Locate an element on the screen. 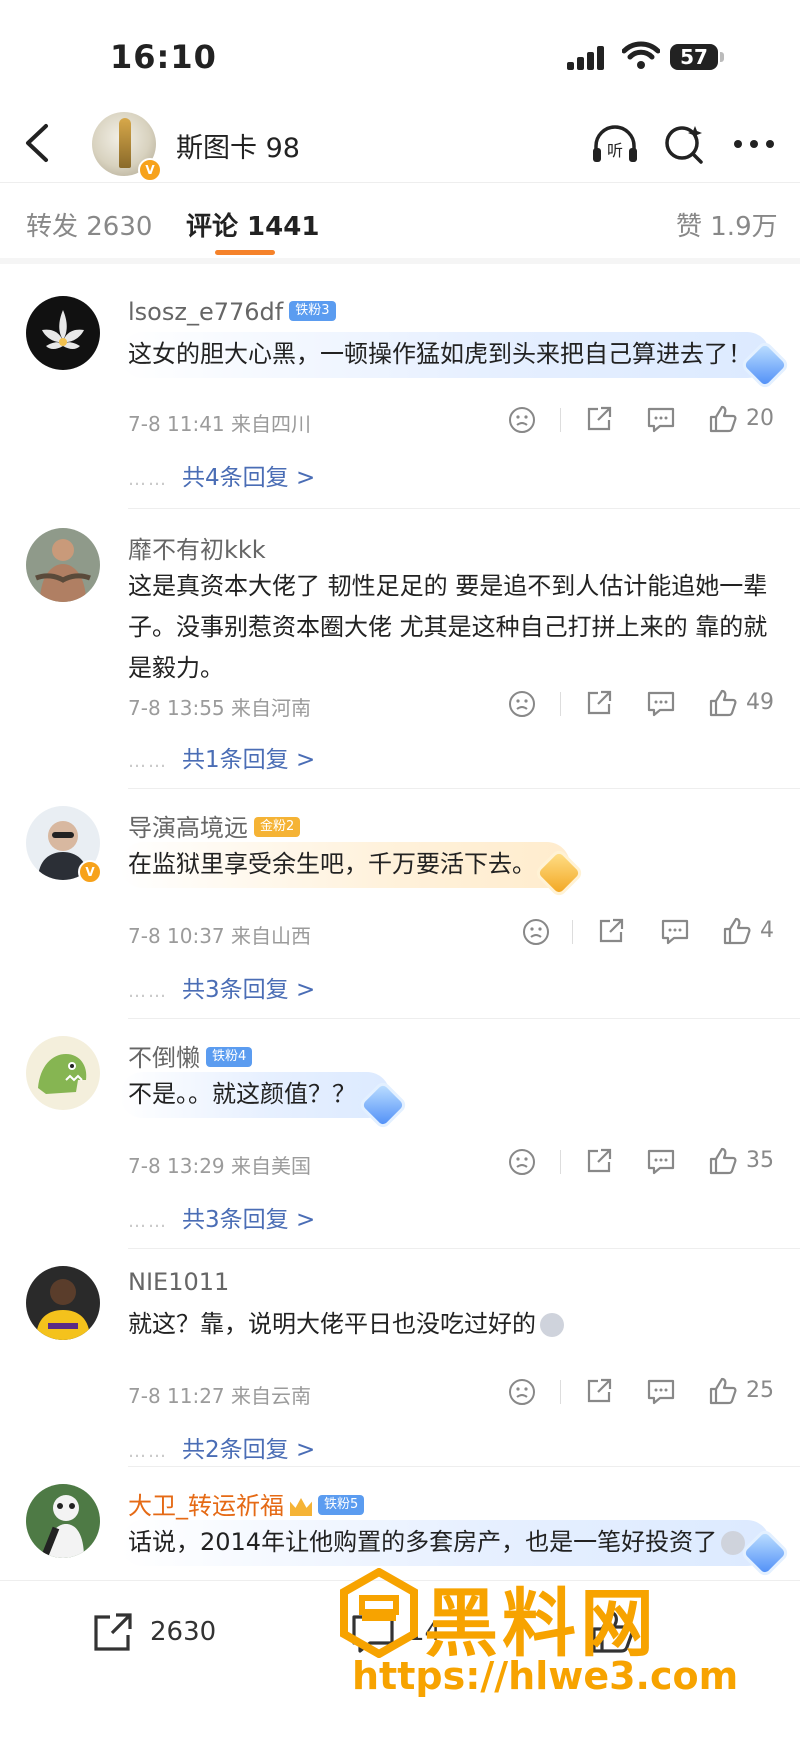 This screenshot has width=800, height=1740. comment-text: 这女的胆大心黑，一顿操作猛如虎到头来把自己算进去了！ is located at coordinates (440, 354).